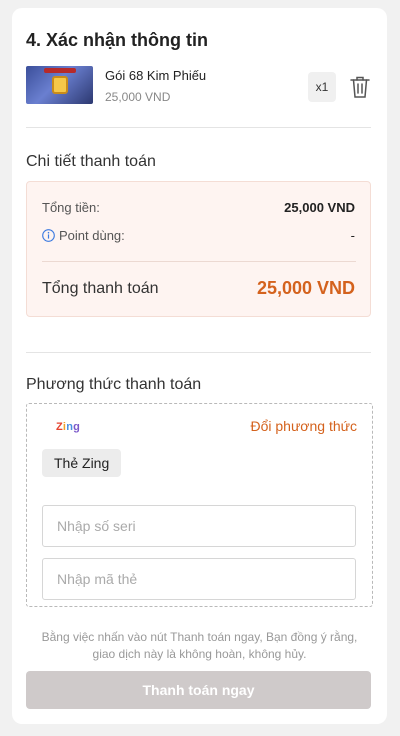 The width and height of the screenshot is (400, 736). What do you see at coordinates (91, 161) in the screenshot?
I see `payment-details-title: Chi tiết thanh toán` at bounding box center [91, 161].